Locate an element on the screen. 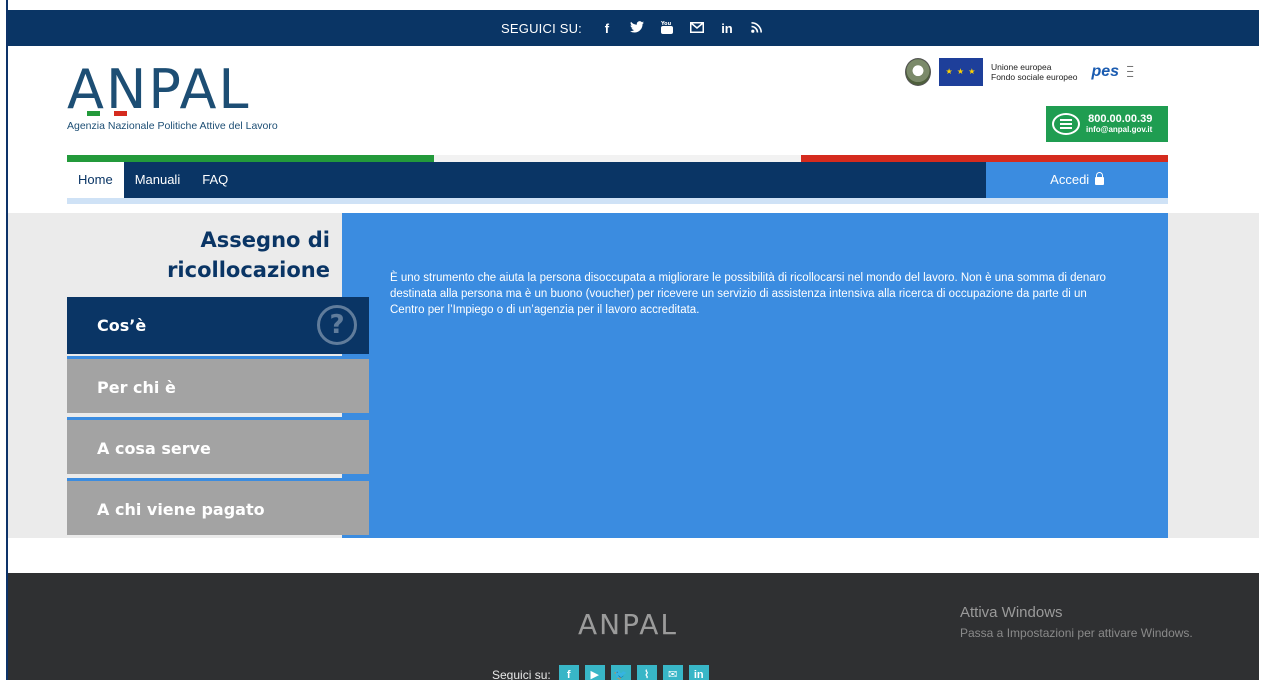 The image size is (1265, 680). tricolor-divider is located at coordinates (617, 158).